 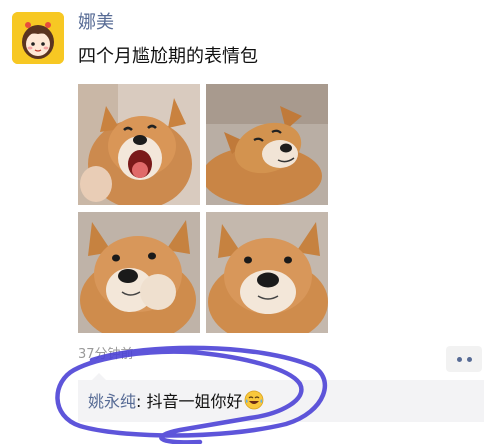 What do you see at coordinates (168, 56) in the screenshot?
I see `post-text: 四个月尴尬期的表情包` at bounding box center [168, 56].